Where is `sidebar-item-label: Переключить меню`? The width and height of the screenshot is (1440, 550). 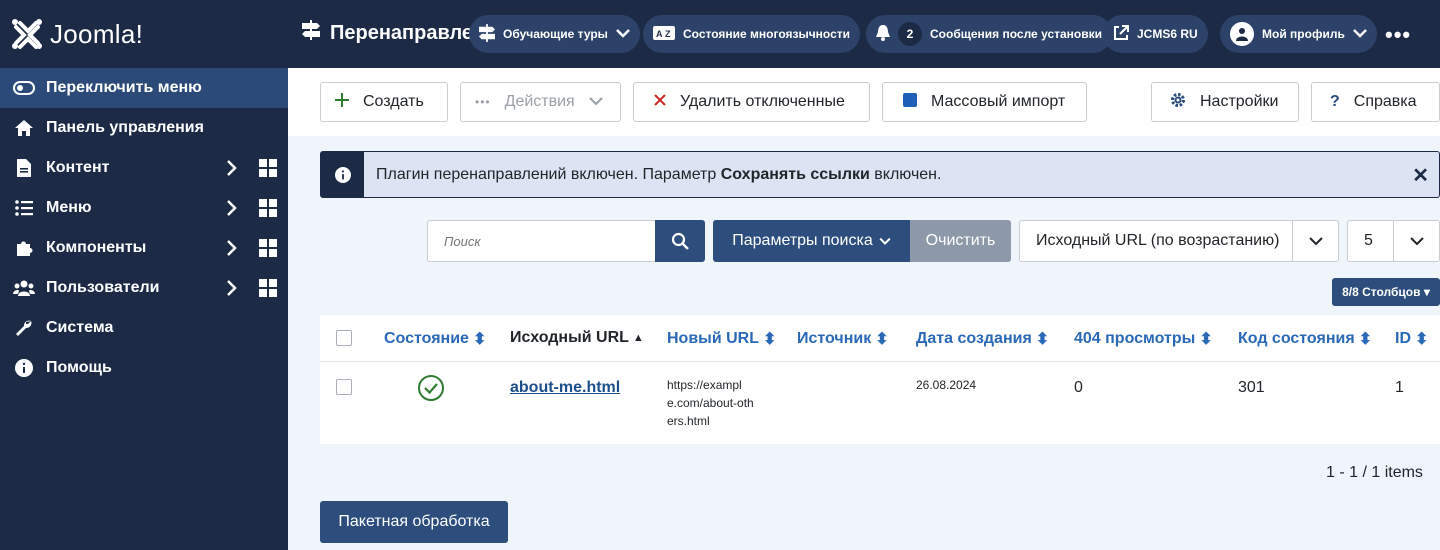
sidebar-item-label: Переключить меню is located at coordinates (124, 87).